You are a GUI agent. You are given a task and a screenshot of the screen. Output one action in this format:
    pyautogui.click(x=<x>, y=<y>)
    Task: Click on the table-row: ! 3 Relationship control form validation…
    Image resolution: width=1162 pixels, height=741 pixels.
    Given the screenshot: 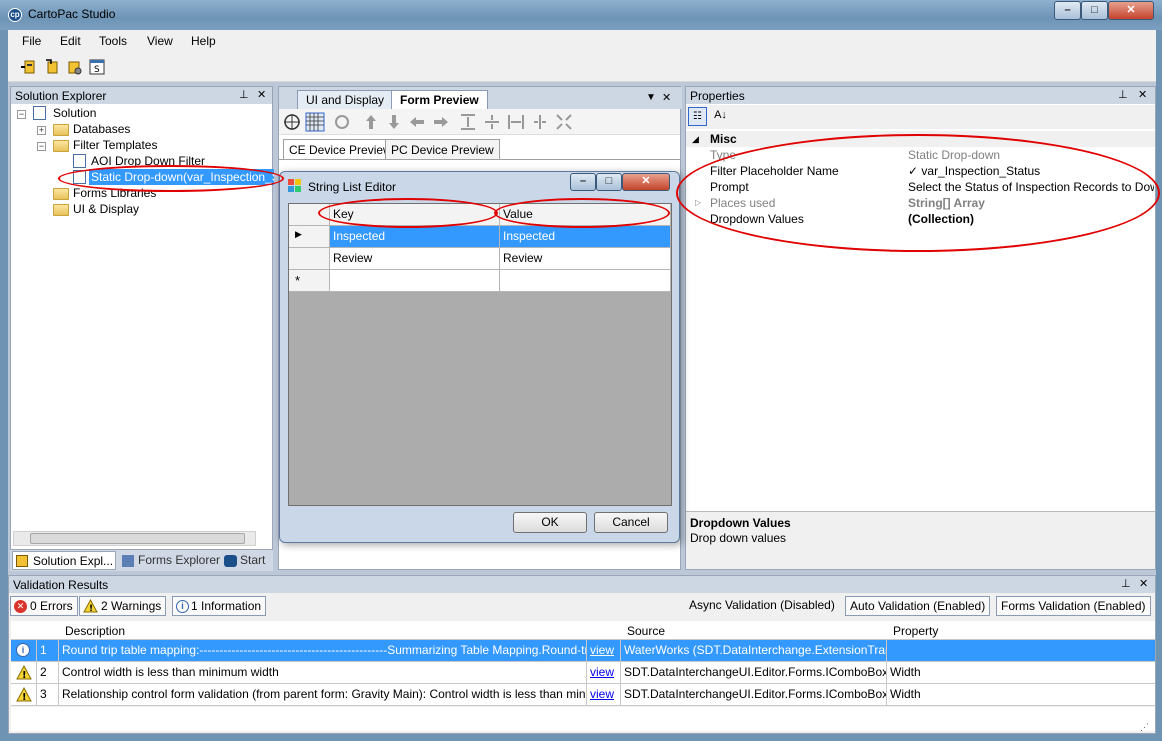 What is the action you would take?
    pyautogui.click(x=583, y=695)
    